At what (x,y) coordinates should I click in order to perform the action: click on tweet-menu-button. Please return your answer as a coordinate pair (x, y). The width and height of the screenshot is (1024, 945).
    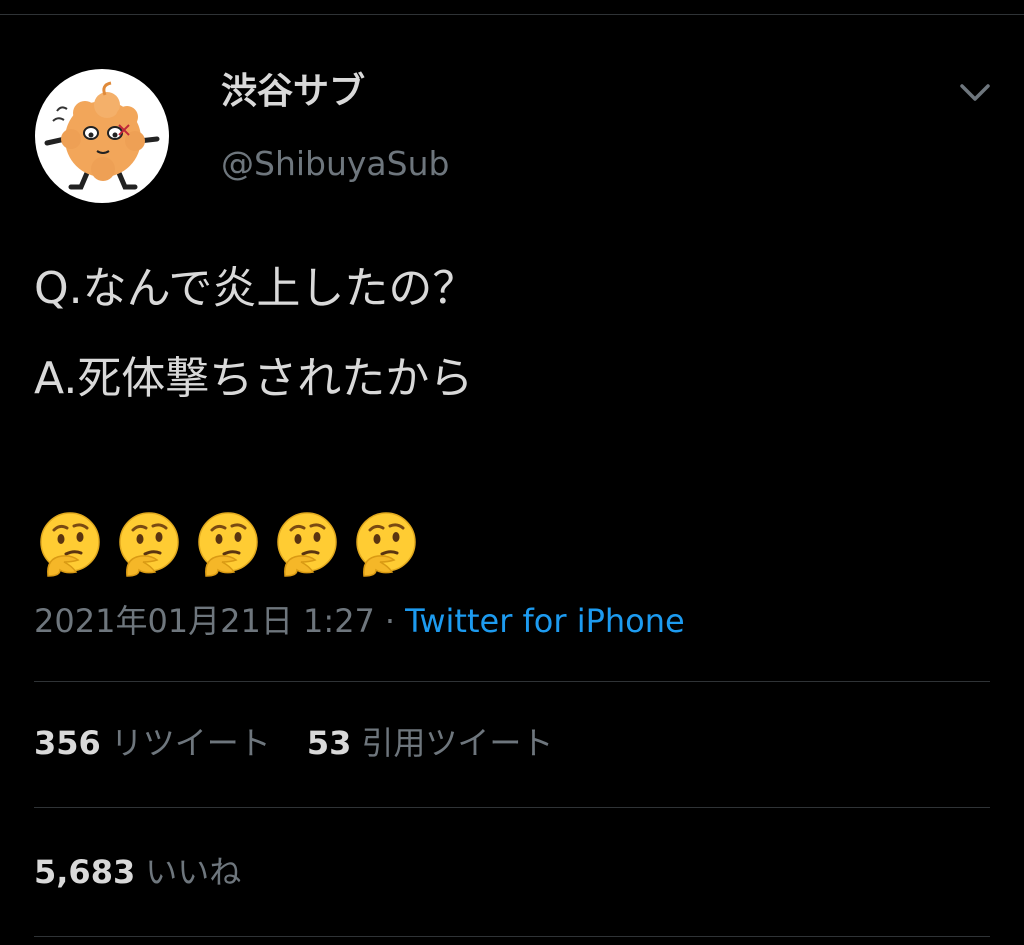
    Looking at the image, I should click on (975, 92).